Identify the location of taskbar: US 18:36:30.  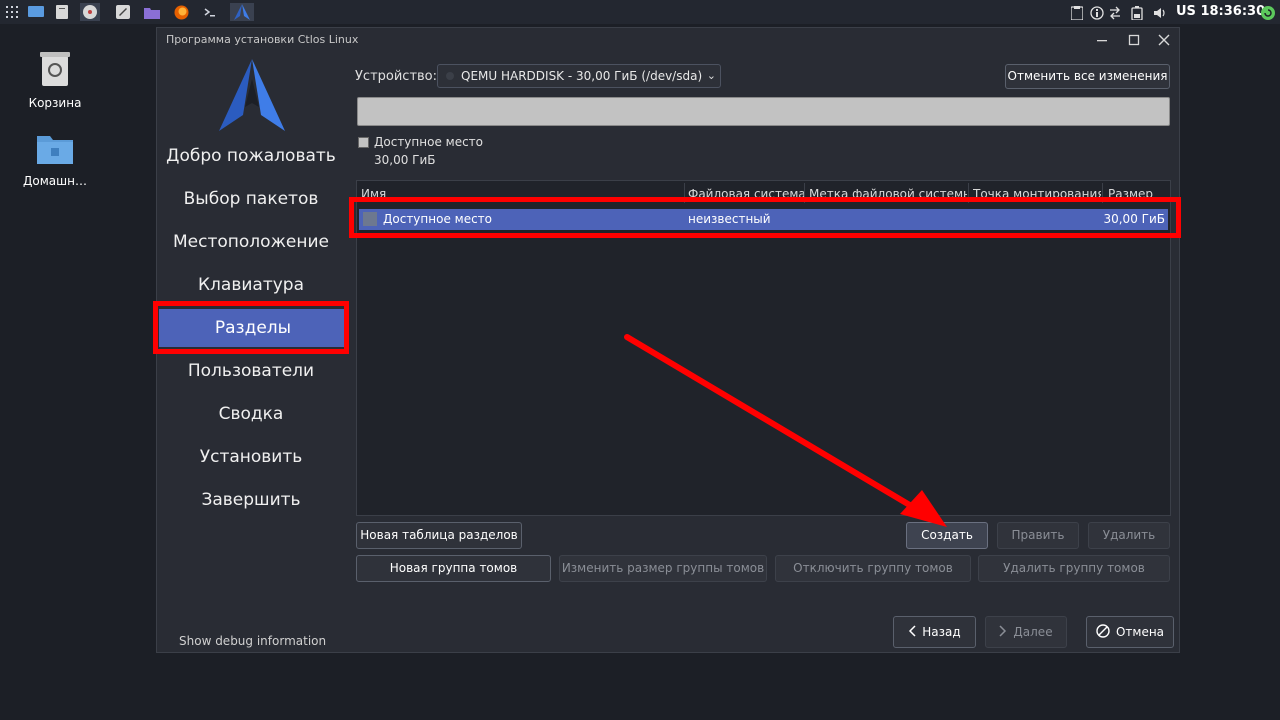
(640, 12).